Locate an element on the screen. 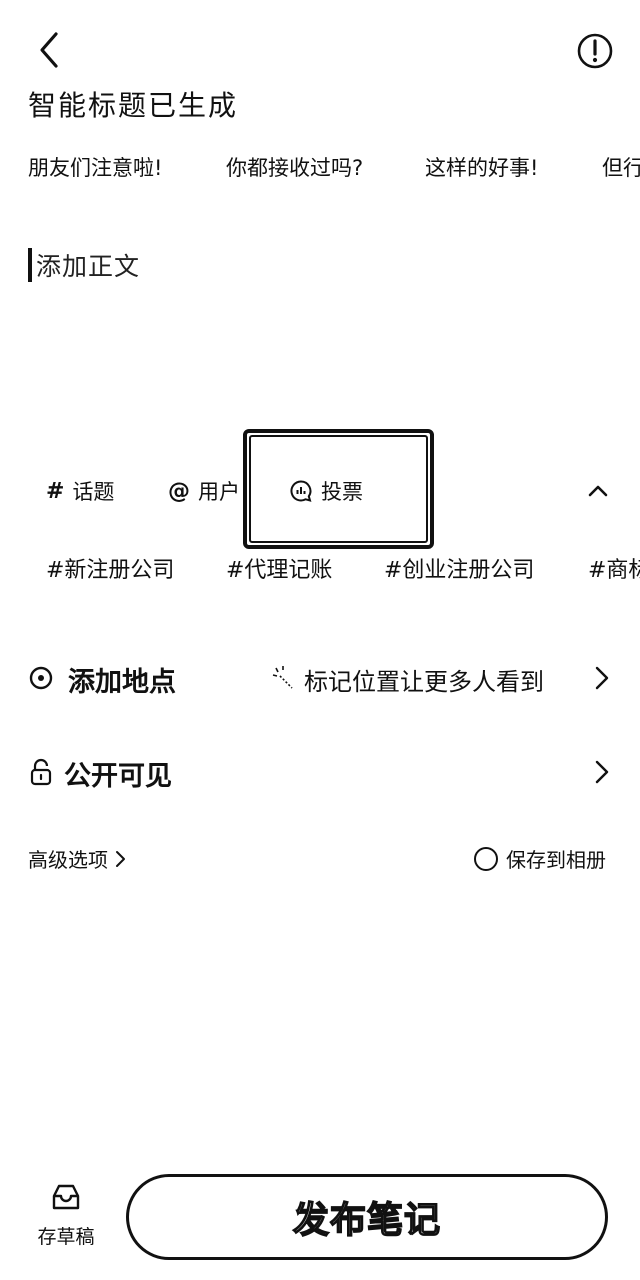 This screenshot has width=640, height=1280. collapse-toolbar-button is located at coordinates (598, 490).